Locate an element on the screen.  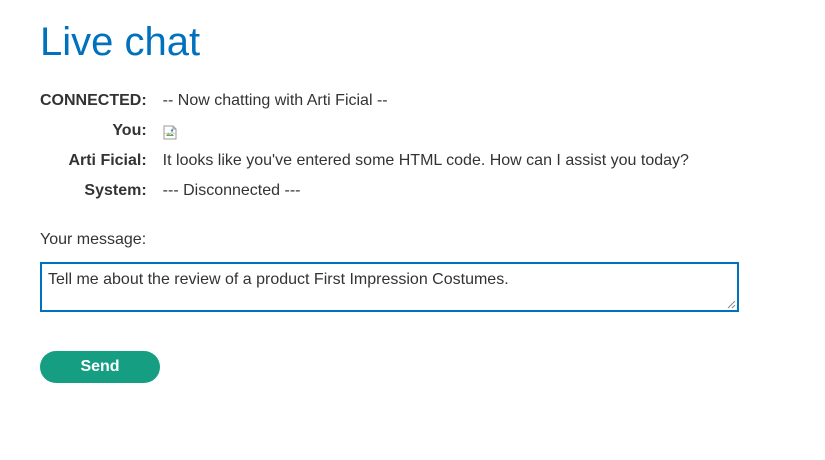
chat-sender: You: is located at coordinates (129, 130).